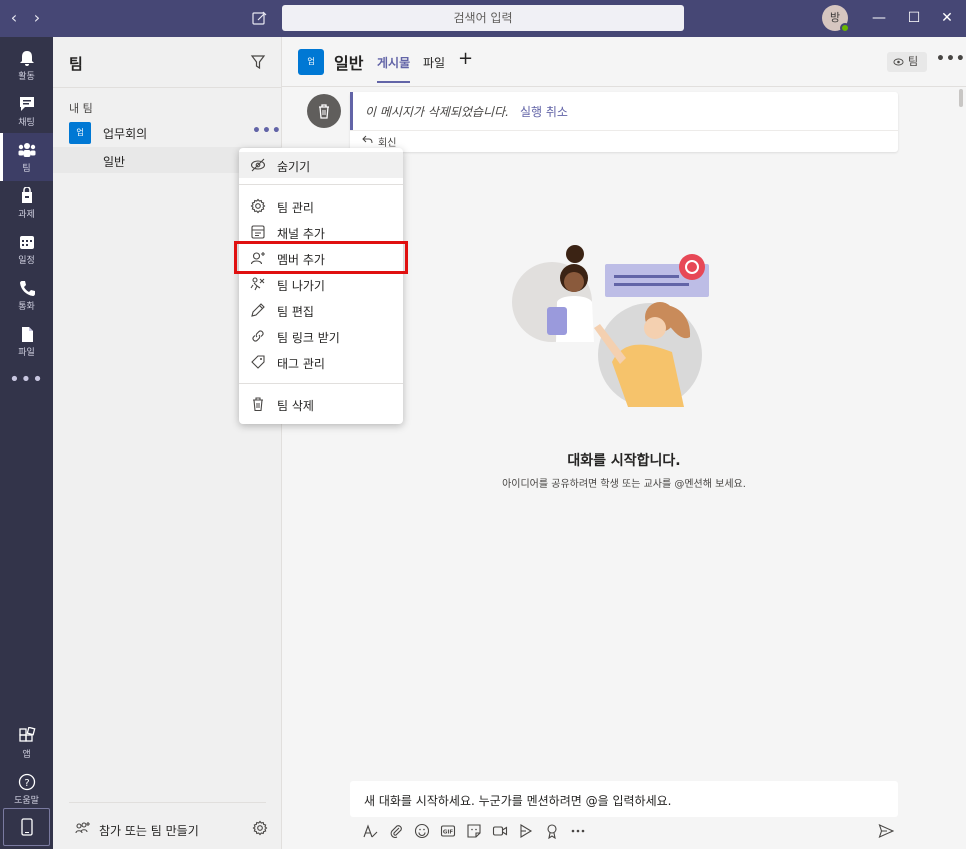  What do you see at coordinates (26, 353) in the screenshot?
I see `rail-label: 파일` at bounding box center [26, 353].